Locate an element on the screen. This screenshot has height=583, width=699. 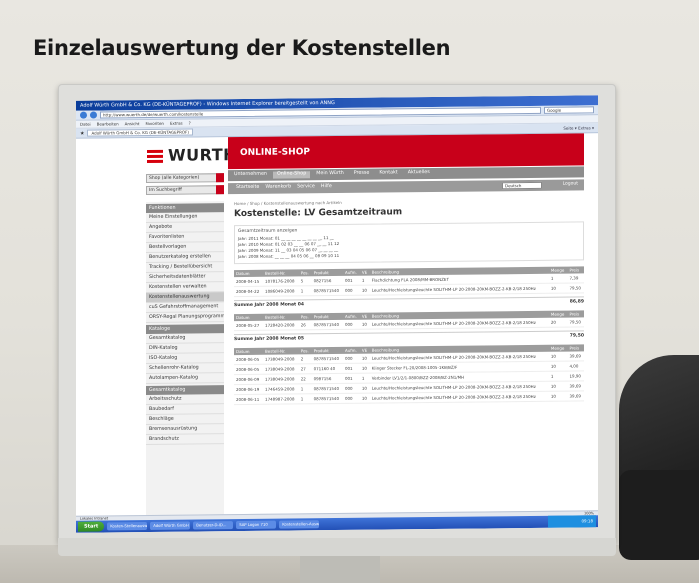
back-icon is located at coordinates (83, 115).